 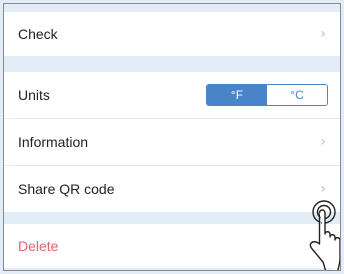 What do you see at coordinates (38, 246) in the screenshot?
I see `delete-label: Delete` at bounding box center [38, 246].